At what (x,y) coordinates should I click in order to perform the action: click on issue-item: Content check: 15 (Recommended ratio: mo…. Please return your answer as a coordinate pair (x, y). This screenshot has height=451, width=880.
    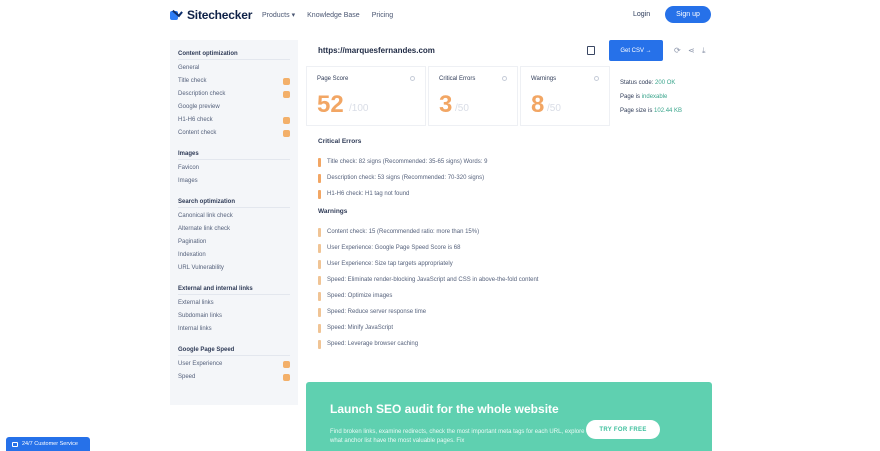
    Looking at the image, I should click on (508, 232).